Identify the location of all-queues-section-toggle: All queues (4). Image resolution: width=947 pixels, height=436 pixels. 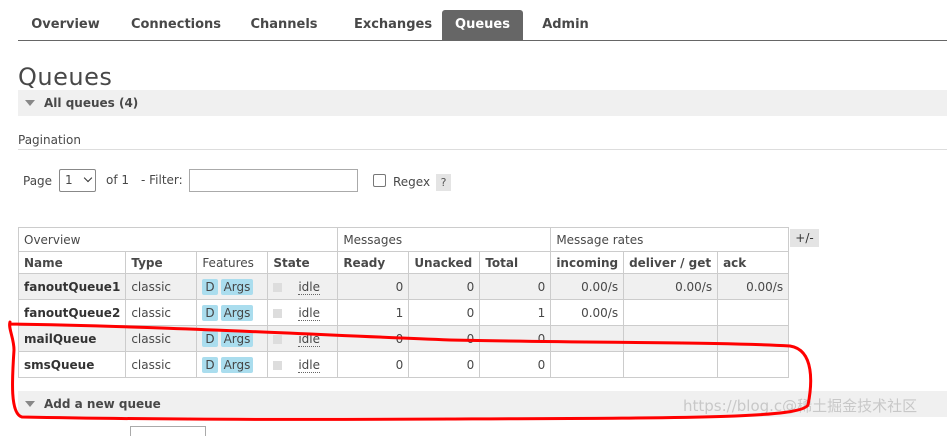
(482, 103).